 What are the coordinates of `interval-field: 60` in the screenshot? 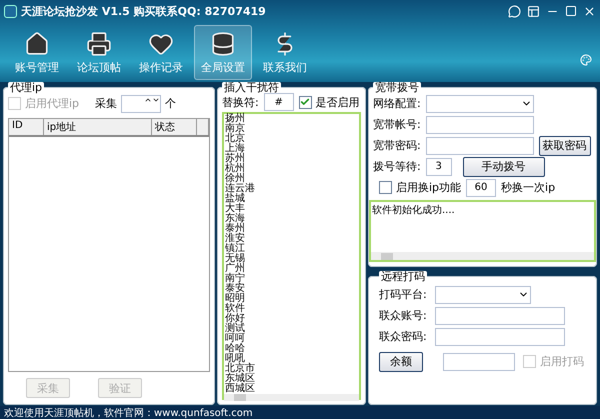 It's located at (481, 187).